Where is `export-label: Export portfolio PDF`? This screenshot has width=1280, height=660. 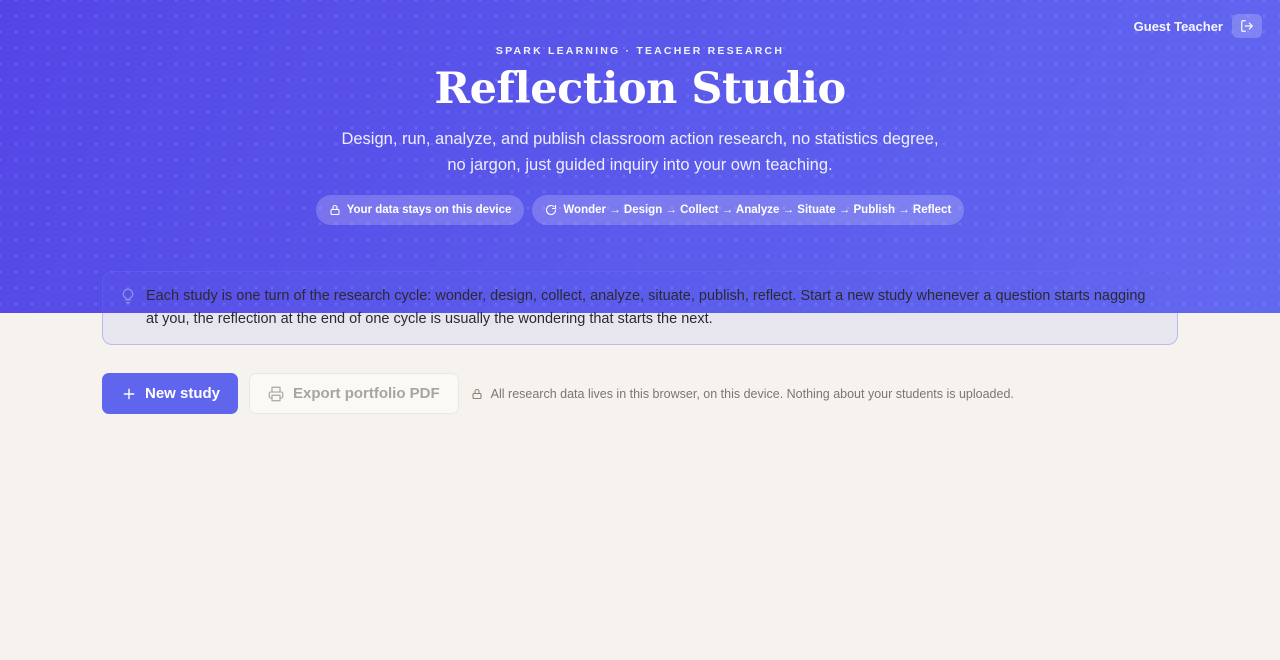 export-label: Export portfolio PDF is located at coordinates (366, 393).